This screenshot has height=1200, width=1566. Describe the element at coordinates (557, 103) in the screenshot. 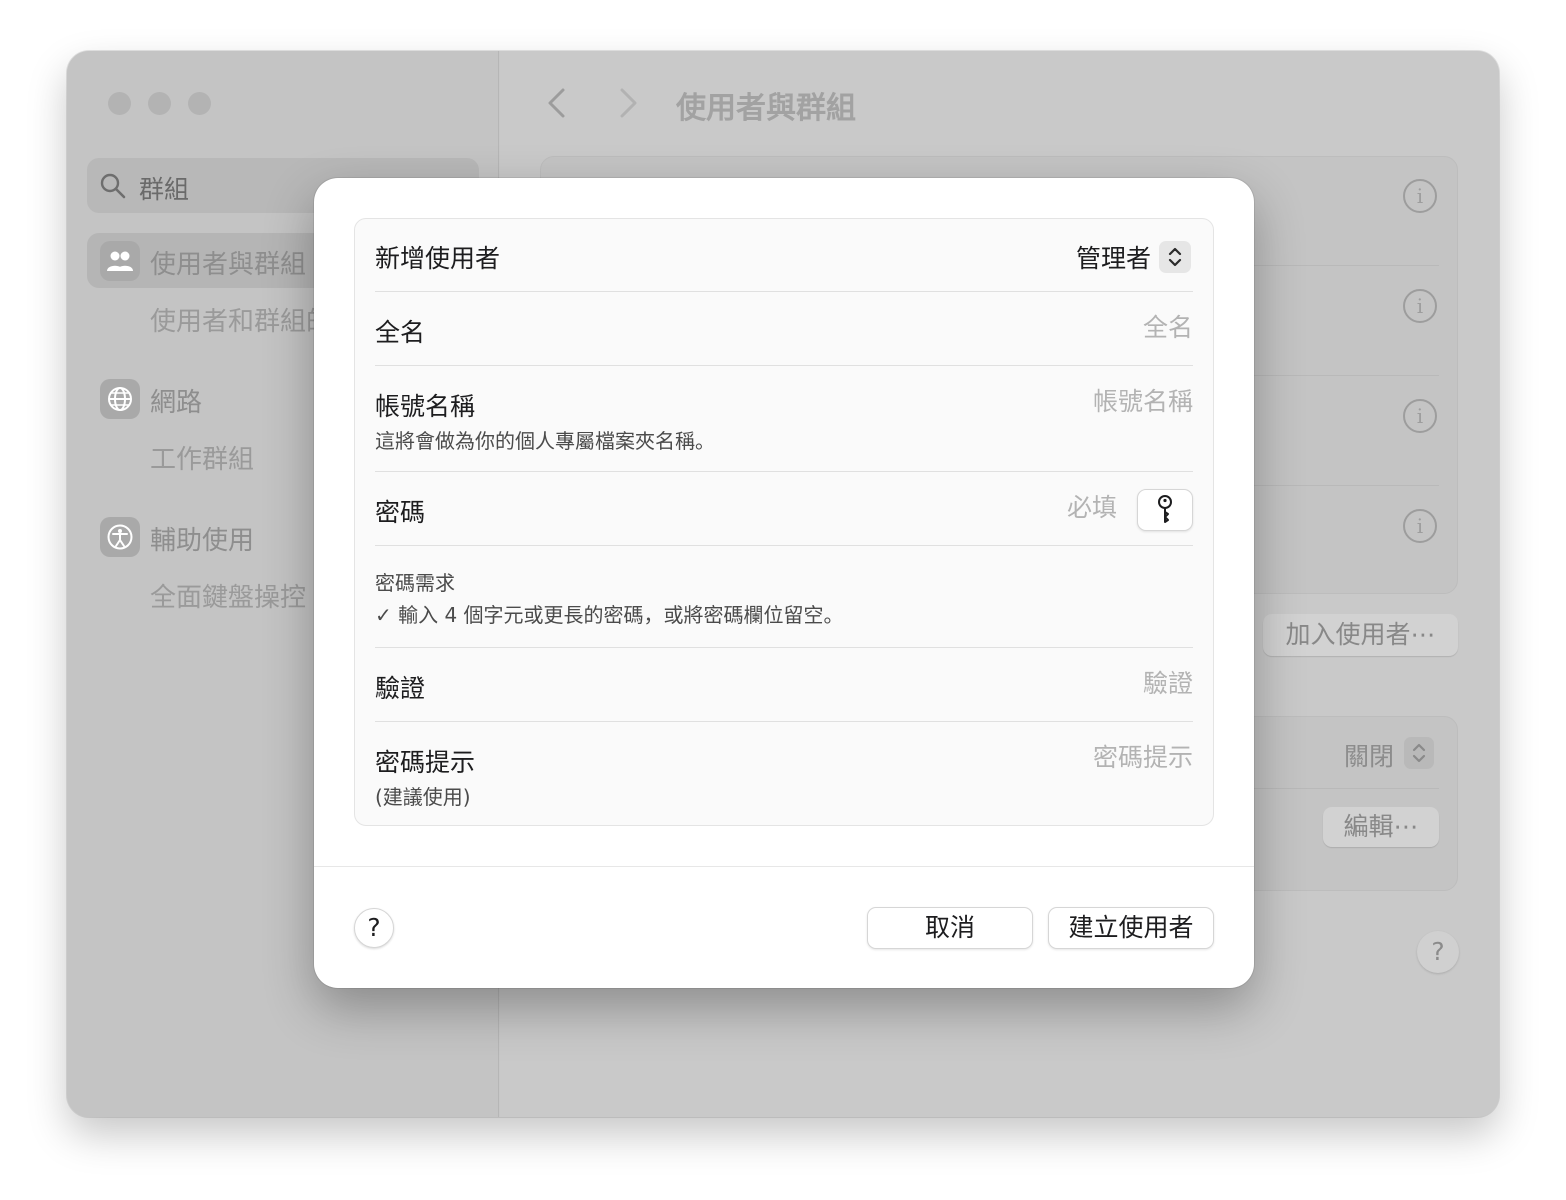

I see `chevron-left-icon` at that location.